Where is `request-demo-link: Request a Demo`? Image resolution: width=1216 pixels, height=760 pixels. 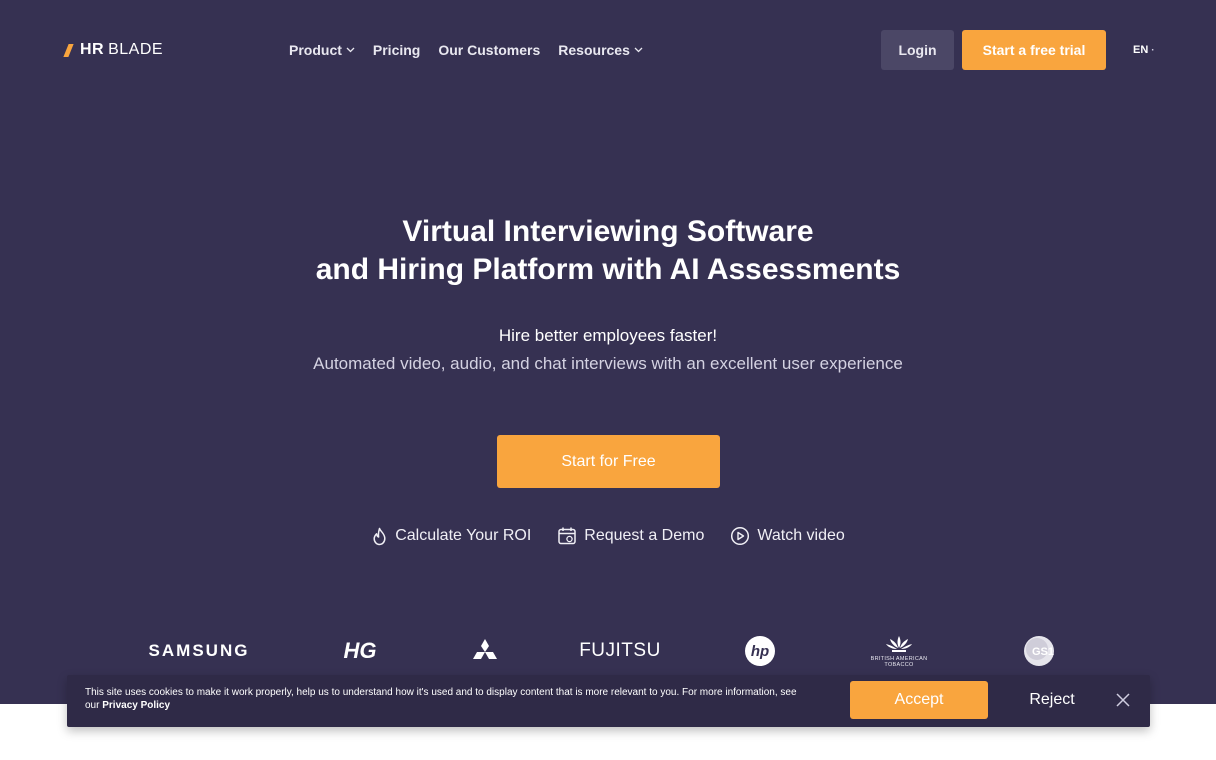 request-demo-link: Request a Demo is located at coordinates (630, 536).